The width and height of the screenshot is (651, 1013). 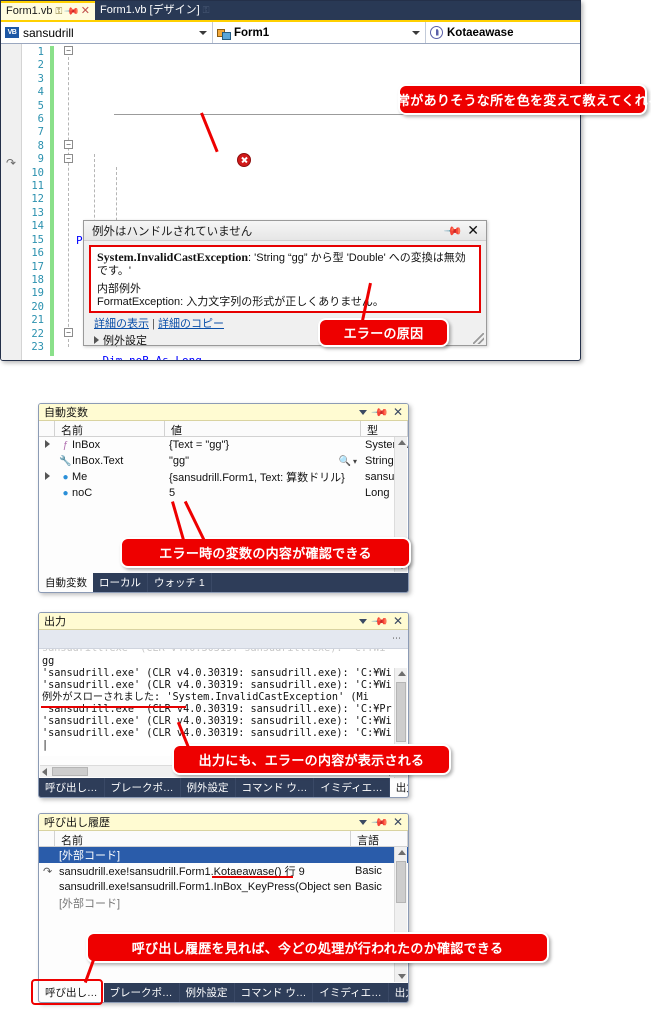 I want to click on project-combo: VB sansudrill, so click(x=107, y=32).